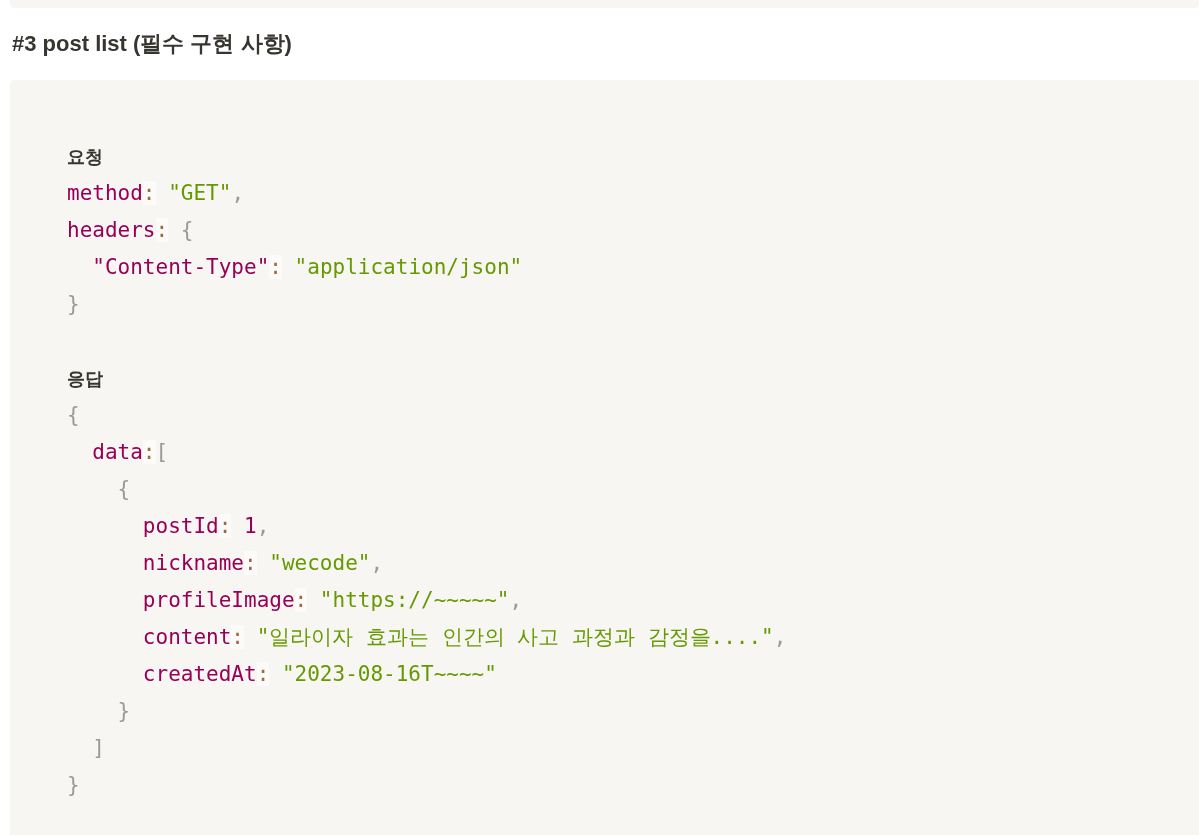 The height and width of the screenshot is (835, 1199). What do you see at coordinates (332, 600) in the screenshot?
I see `code-line: profileImage: "https://~~~~~",` at bounding box center [332, 600].